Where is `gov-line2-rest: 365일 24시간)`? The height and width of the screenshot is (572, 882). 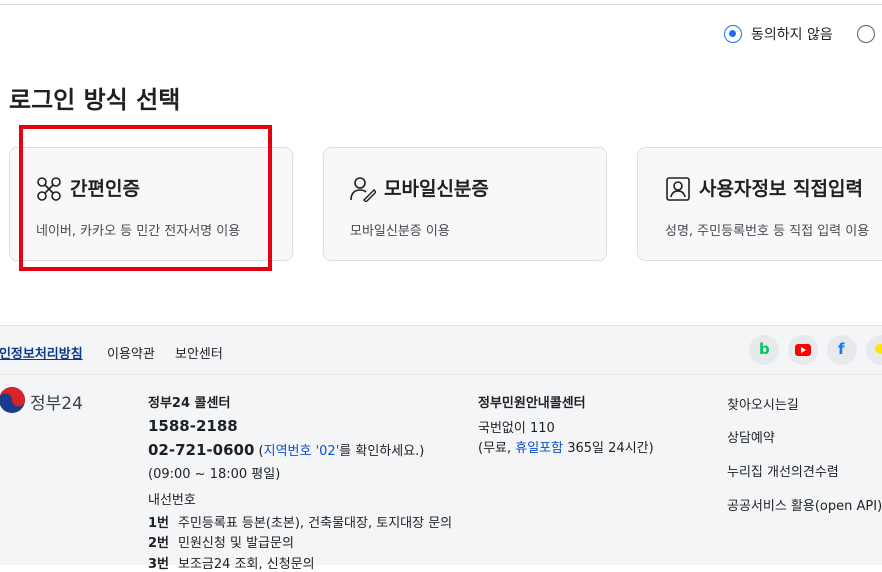
gov-line2-rest: 365일 24시간) is located at coordinates (608, 448).